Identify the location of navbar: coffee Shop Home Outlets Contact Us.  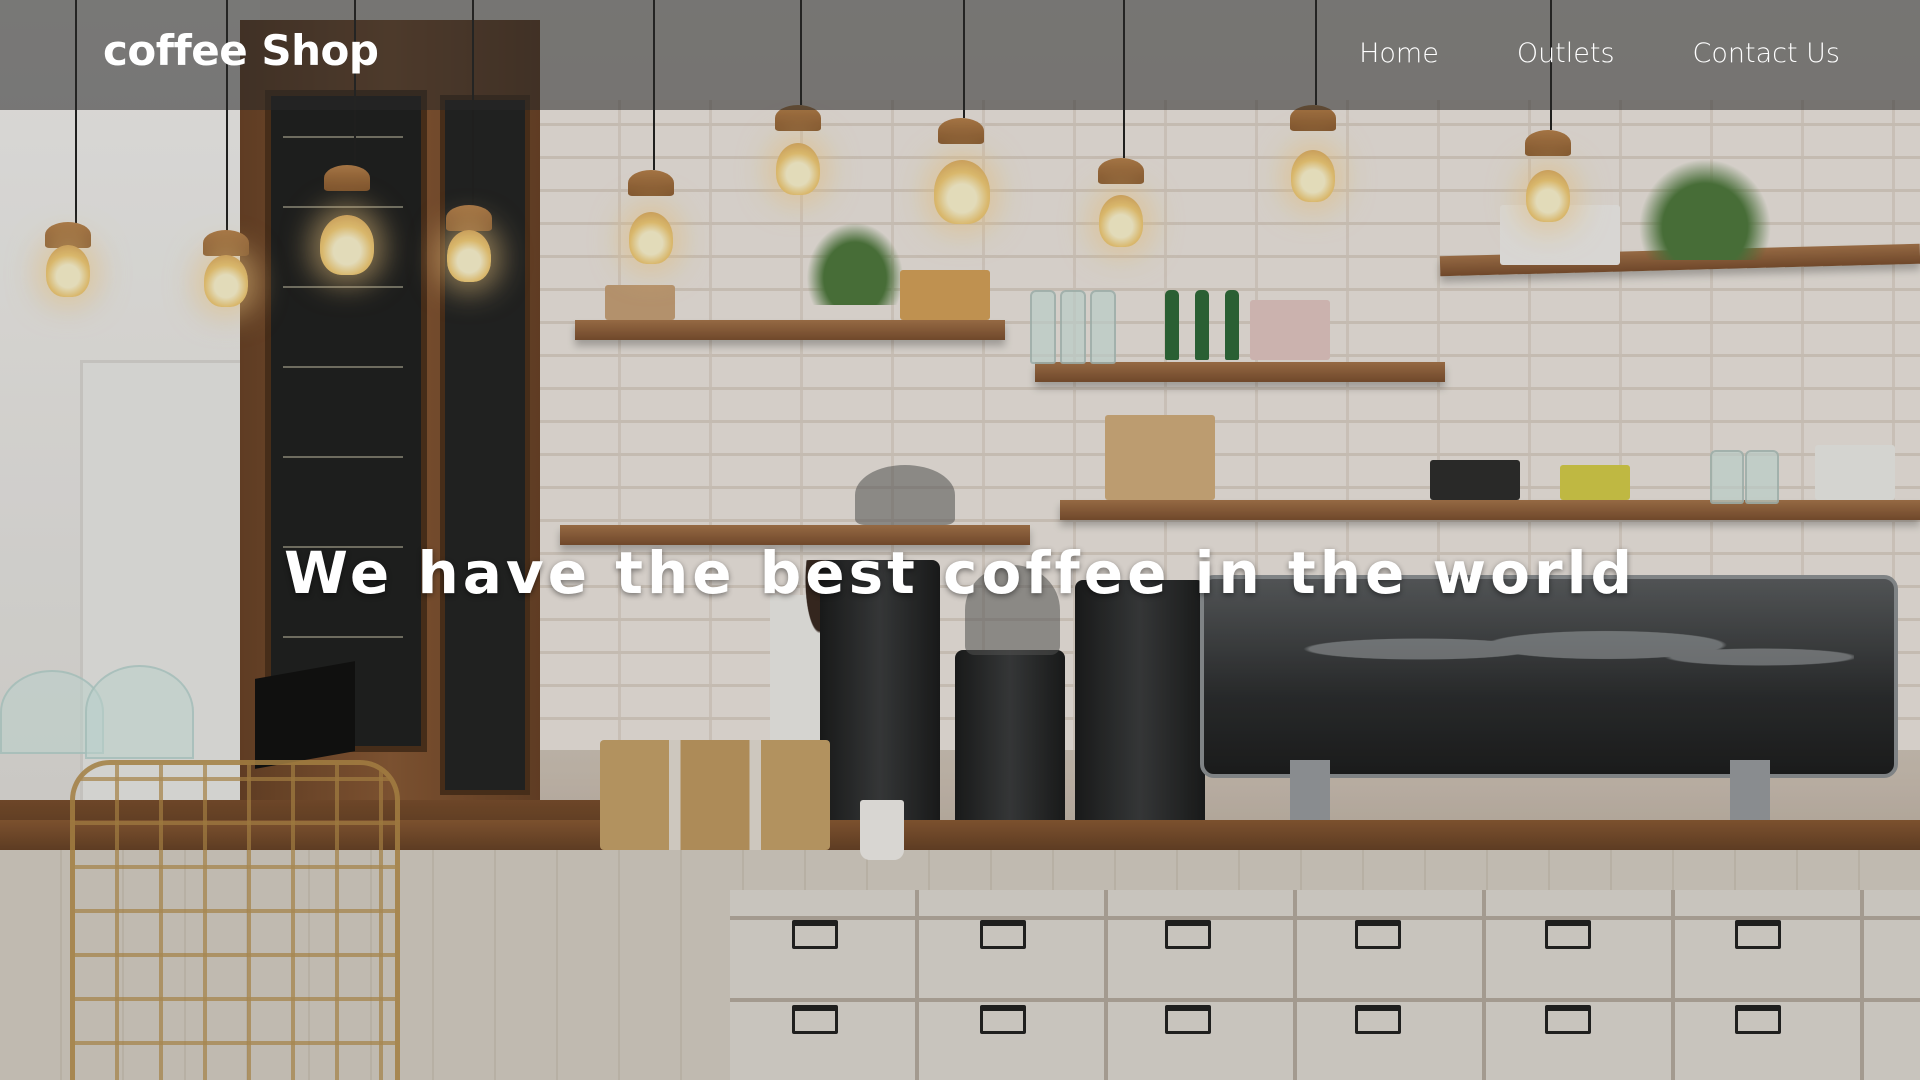
(960, 55).